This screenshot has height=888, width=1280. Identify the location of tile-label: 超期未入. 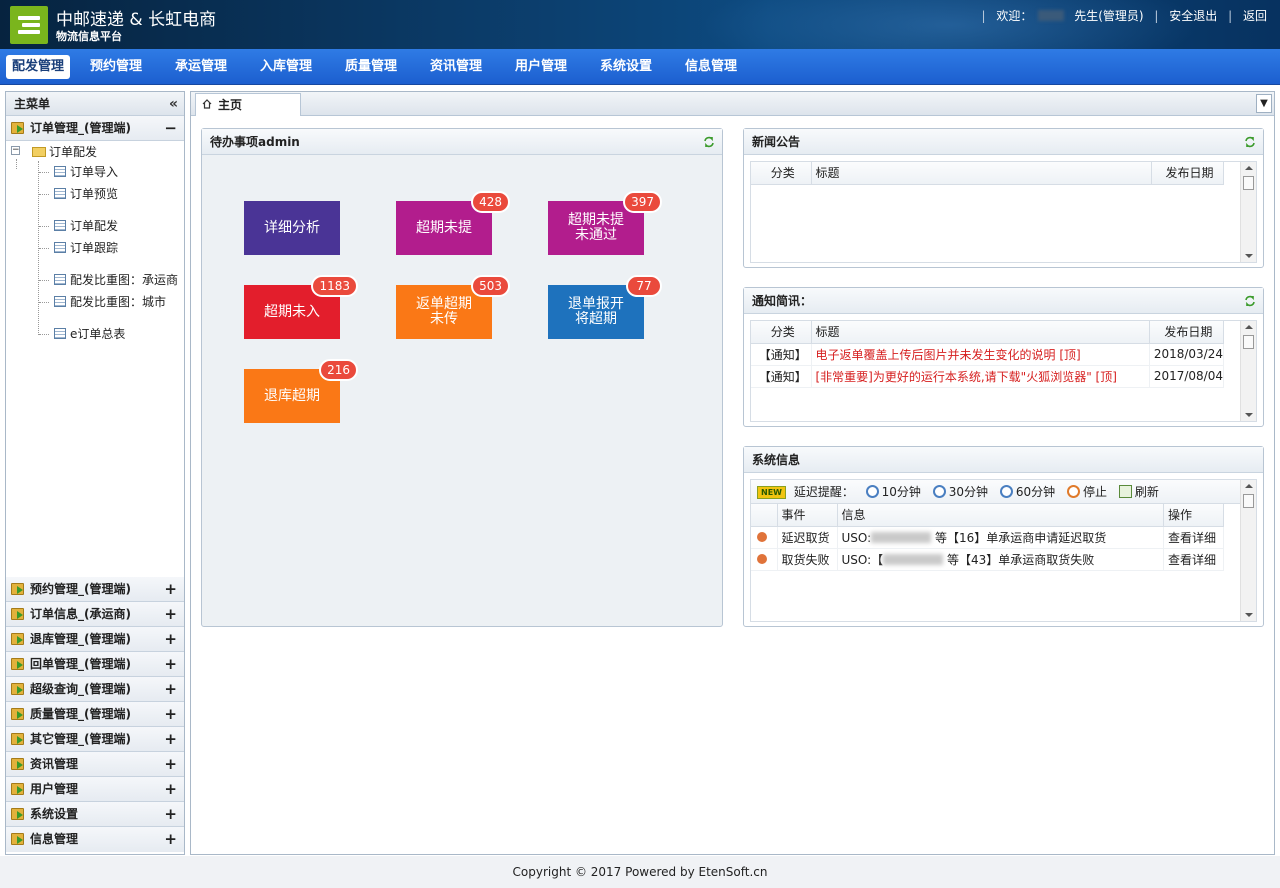
(292, 311).